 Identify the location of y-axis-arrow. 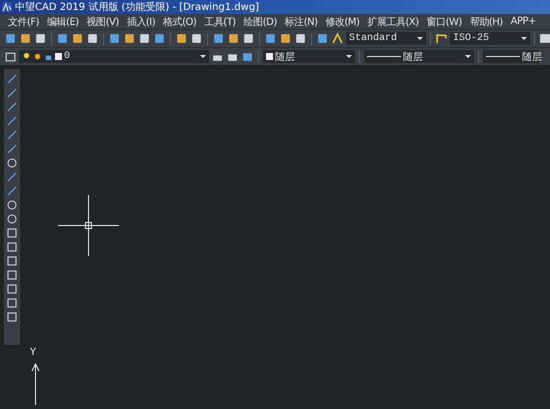
(35, 384).